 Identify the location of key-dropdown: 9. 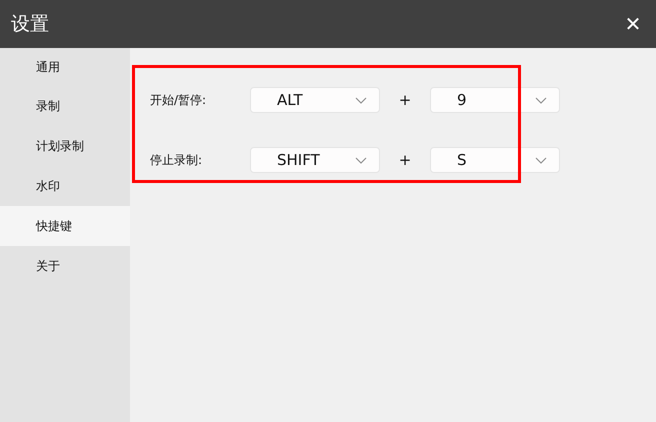
(495, 100).